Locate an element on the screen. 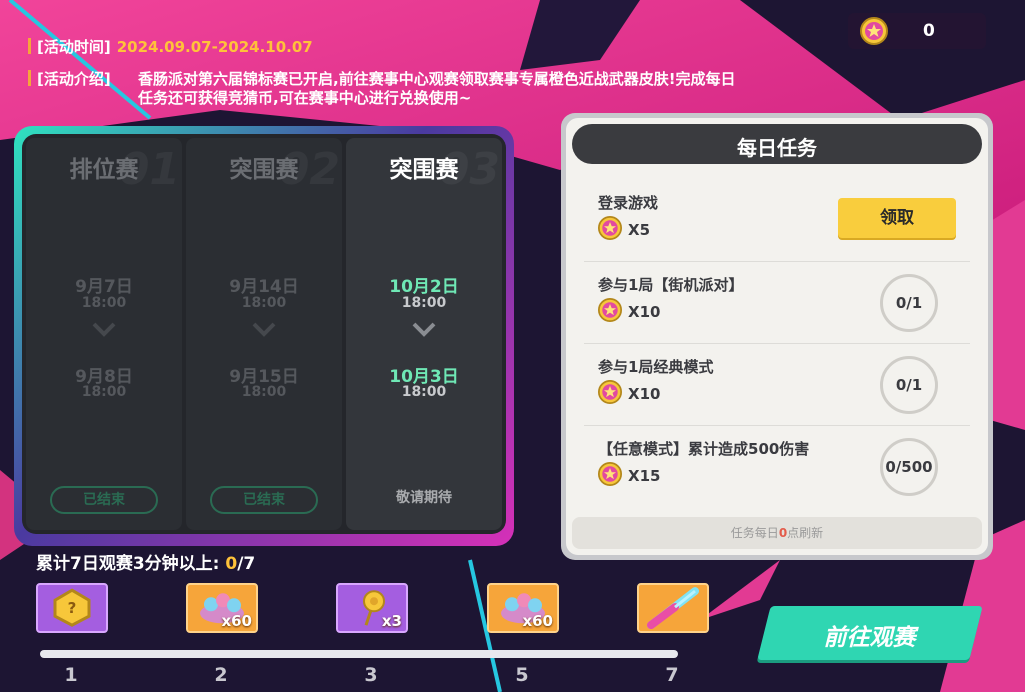  go-watch-button: 前往观赛 is located at coordinates (870, 633).